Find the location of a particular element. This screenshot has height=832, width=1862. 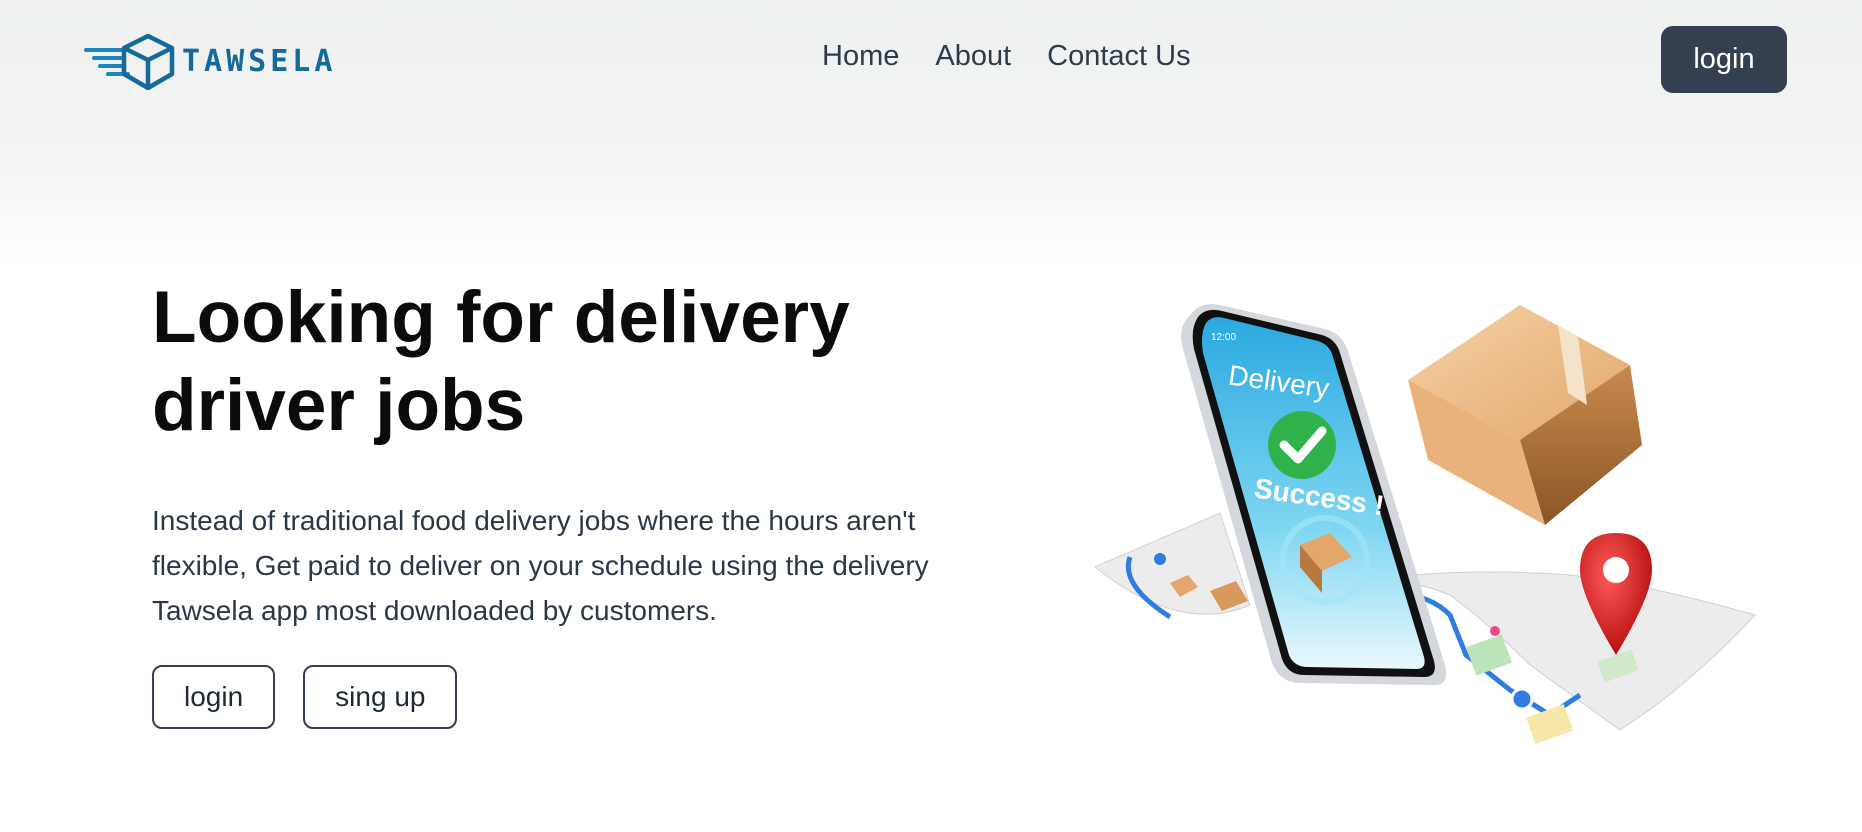

hero-login-button: login is located at coordinates (214, 697).